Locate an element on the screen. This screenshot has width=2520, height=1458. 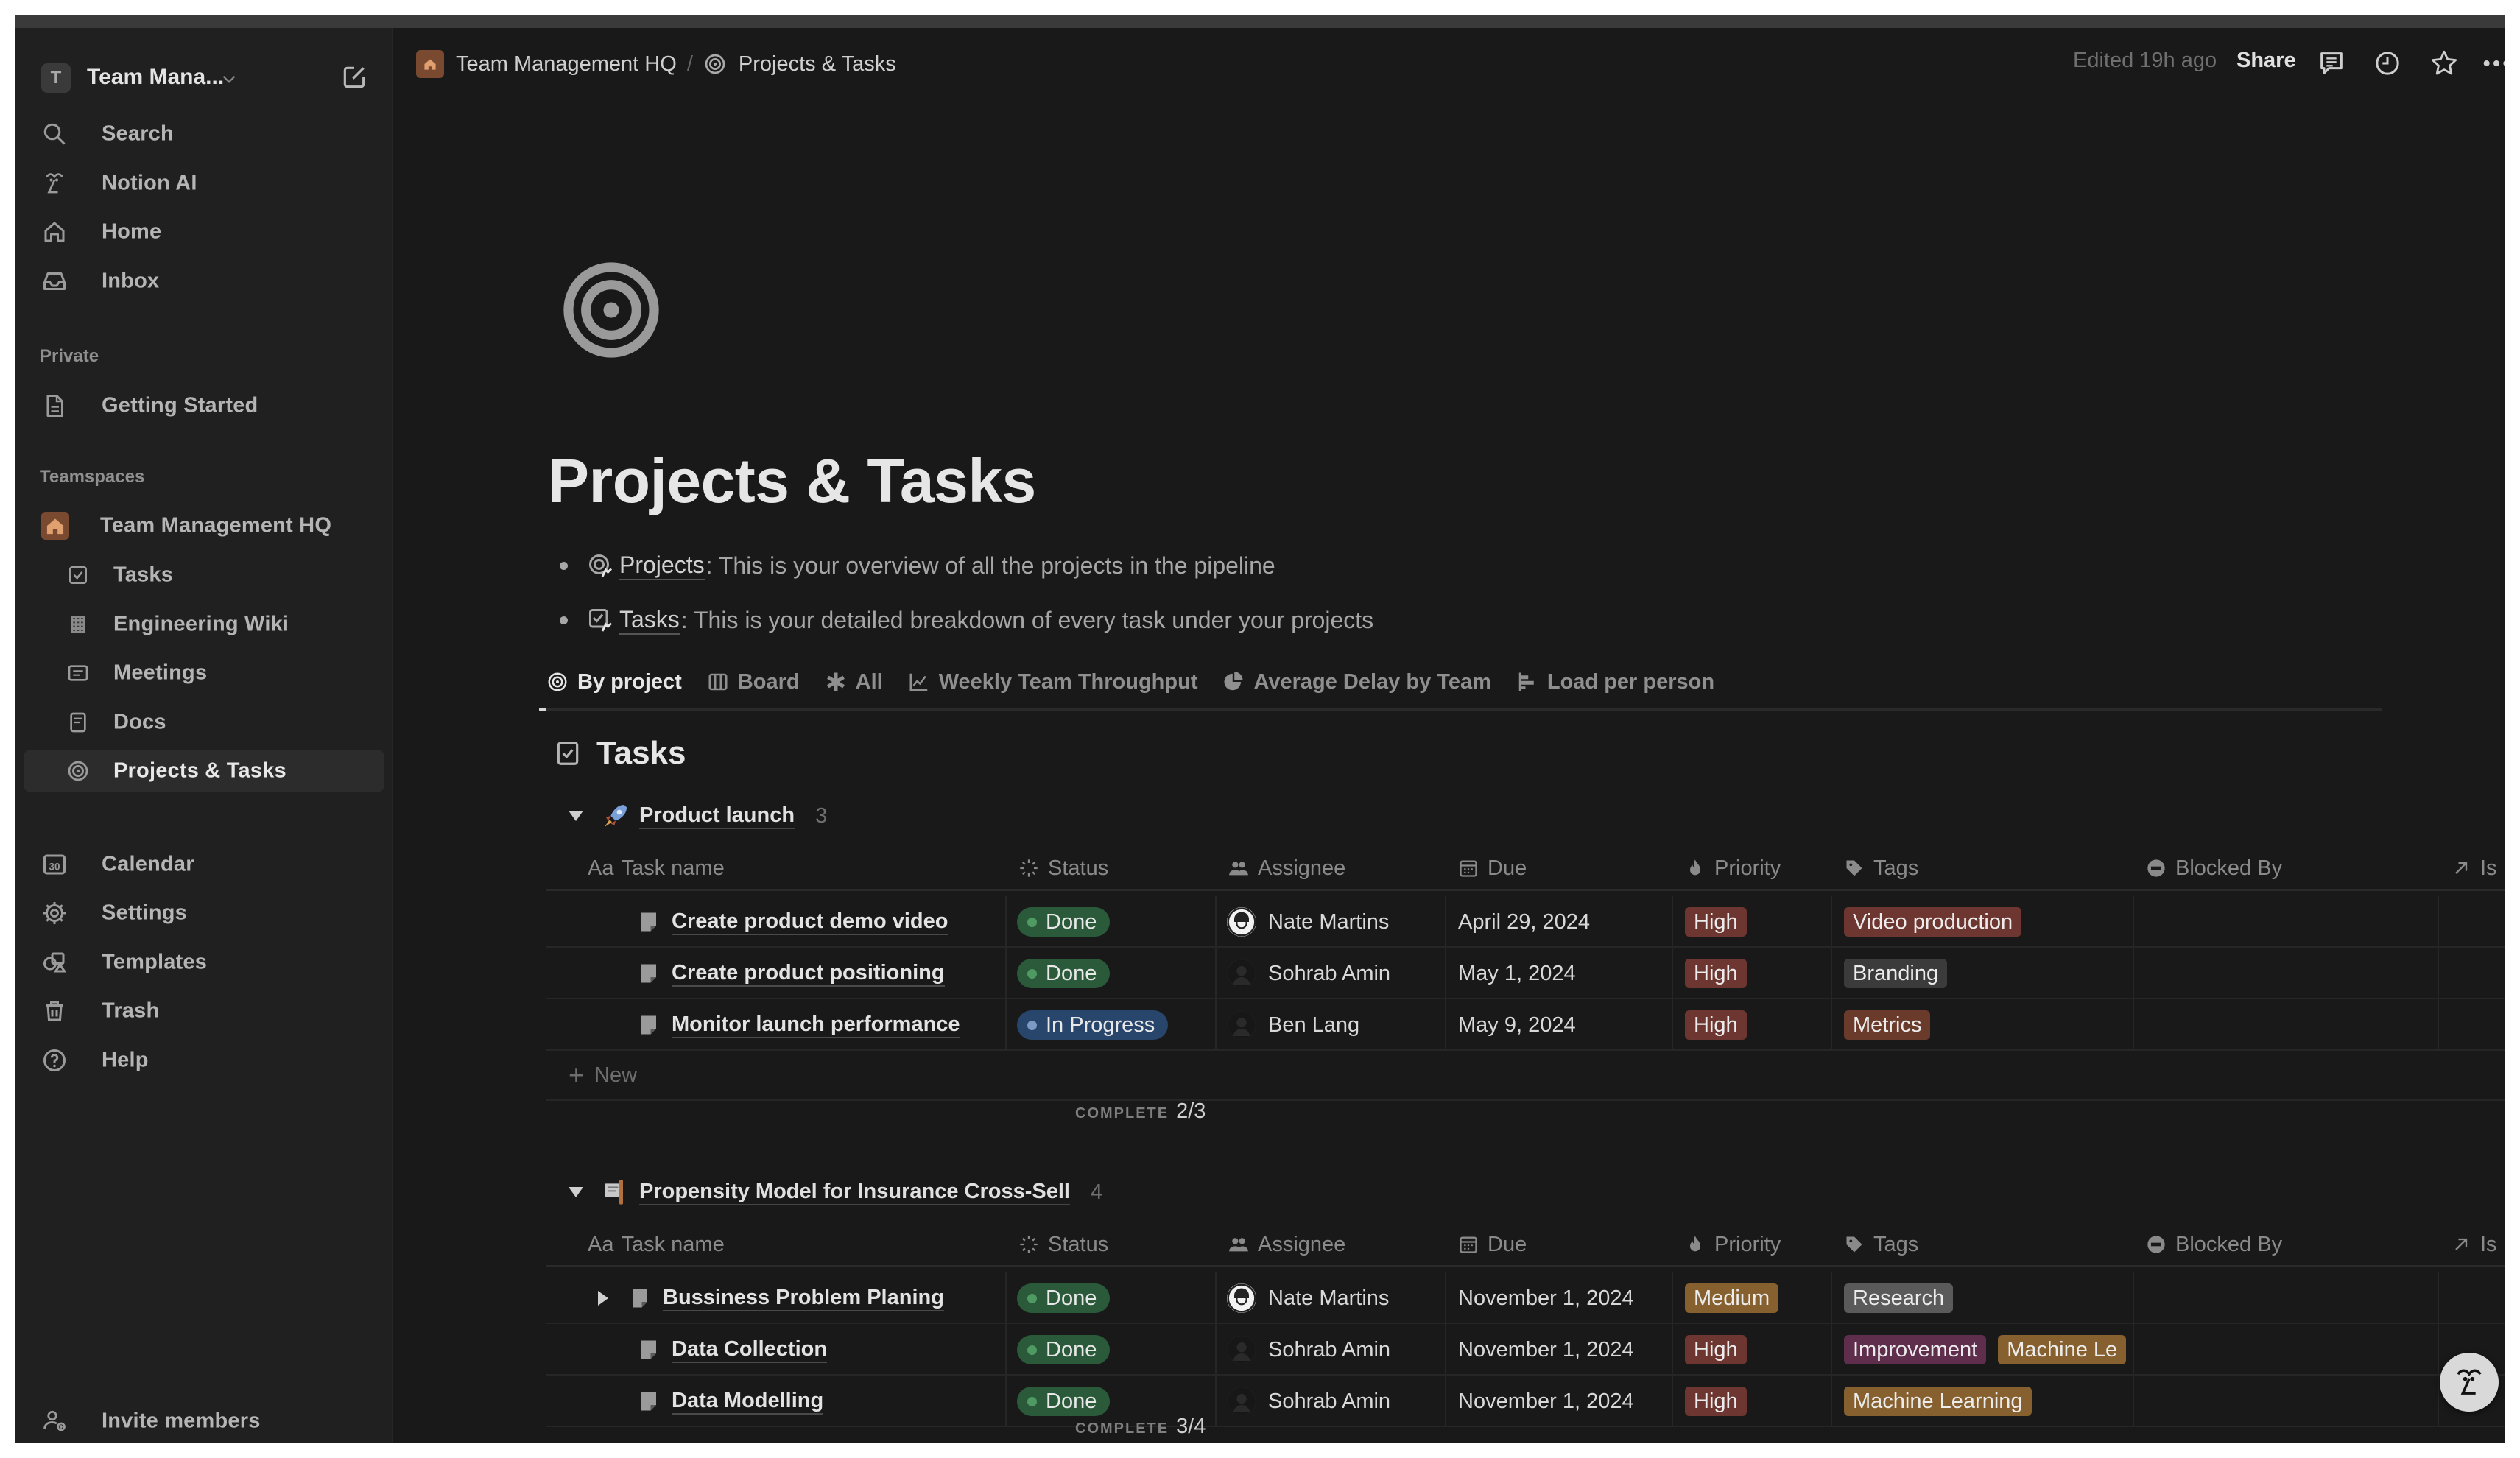
tag-machine-learning: Machine Learning is located at coordinates (1938, 1401).